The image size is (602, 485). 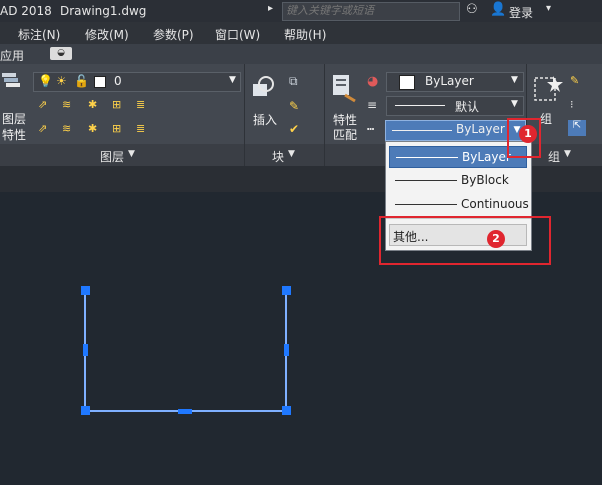 I want to click on layer-stack-icon, so click(x=11, y=81).